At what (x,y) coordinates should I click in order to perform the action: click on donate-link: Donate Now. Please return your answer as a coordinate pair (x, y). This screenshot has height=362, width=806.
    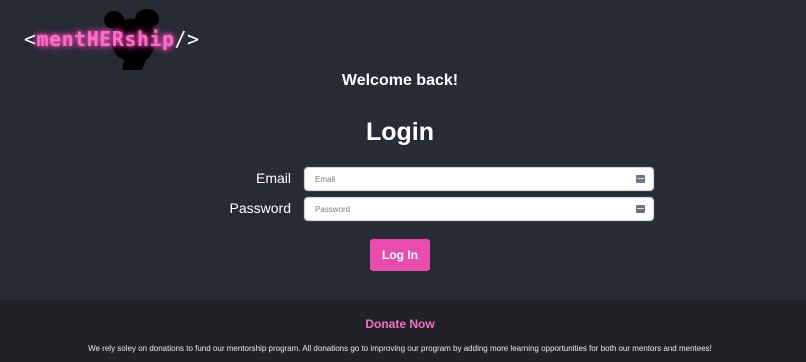
    Looking at the image, I should click on (400, 324).